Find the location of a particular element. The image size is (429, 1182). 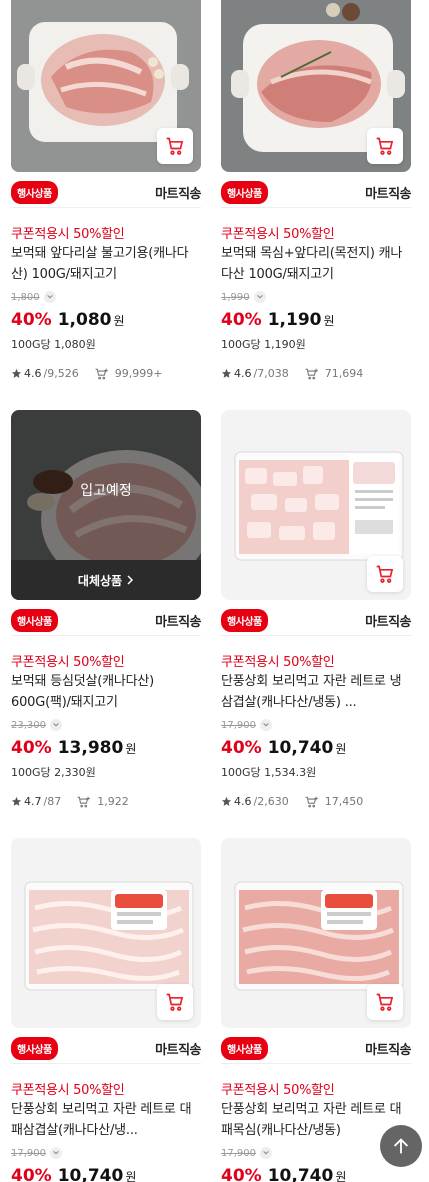

rating-value: 4.6 is located at coordinates (243, 373).